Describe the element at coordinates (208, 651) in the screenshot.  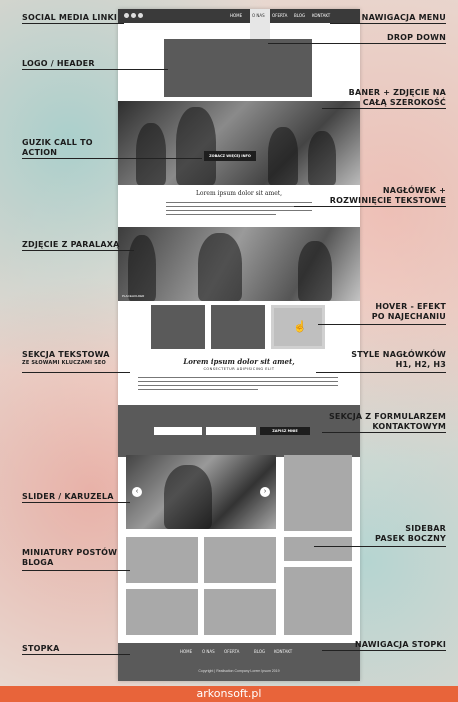
I see `footer-nav-about: O NAS` at that location.